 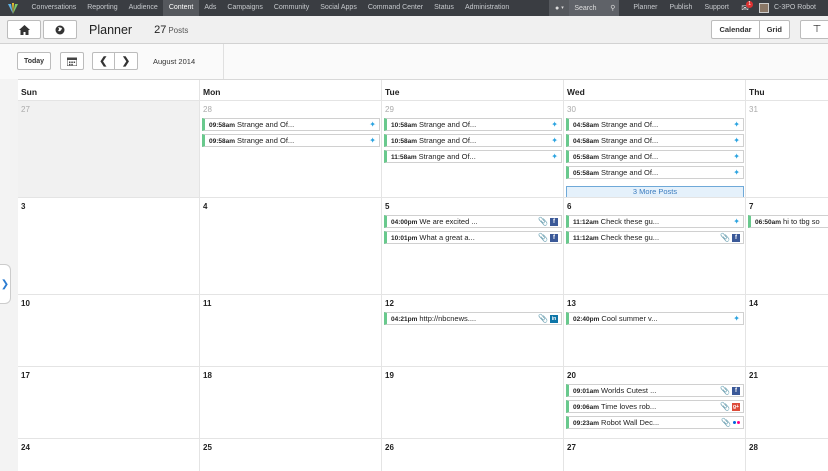 What do you see at coordinates (787, 149) in the screenshot?
I see `day-cell: 31` at bounding box center [787, 149].